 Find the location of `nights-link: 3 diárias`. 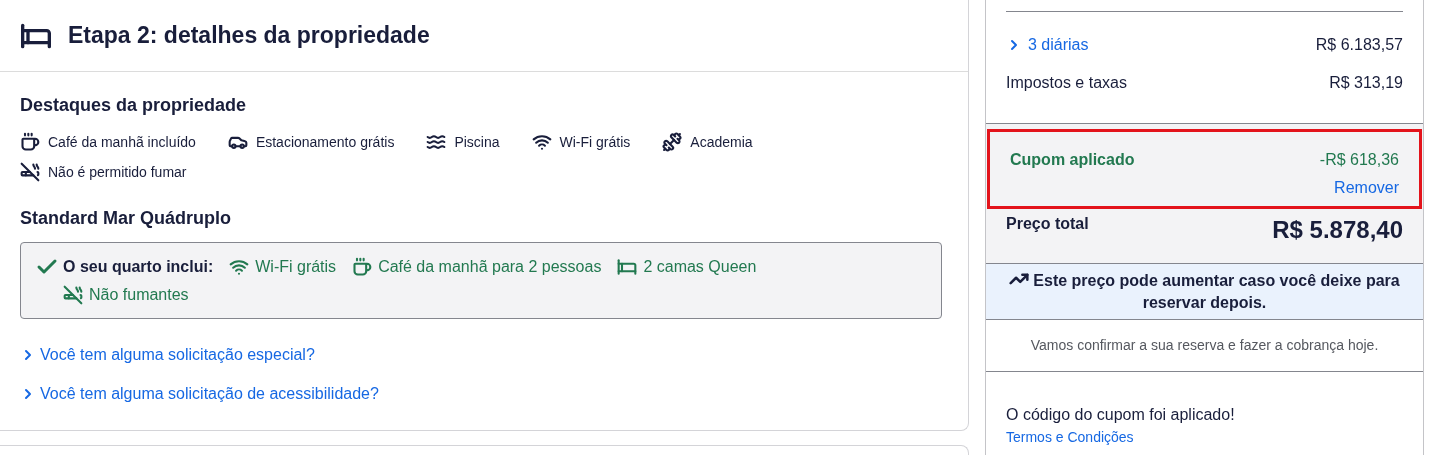

nights-link: 3 diárias is located at coordinates (1047, 45).